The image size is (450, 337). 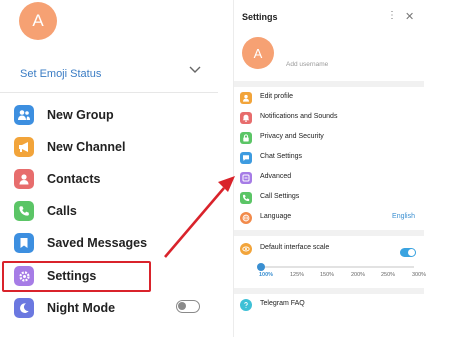 What do you see at coordinates (329, 178) in the screenshot?
I see `settings-item-advanced: Advanced` at bounding box center [329, 178].